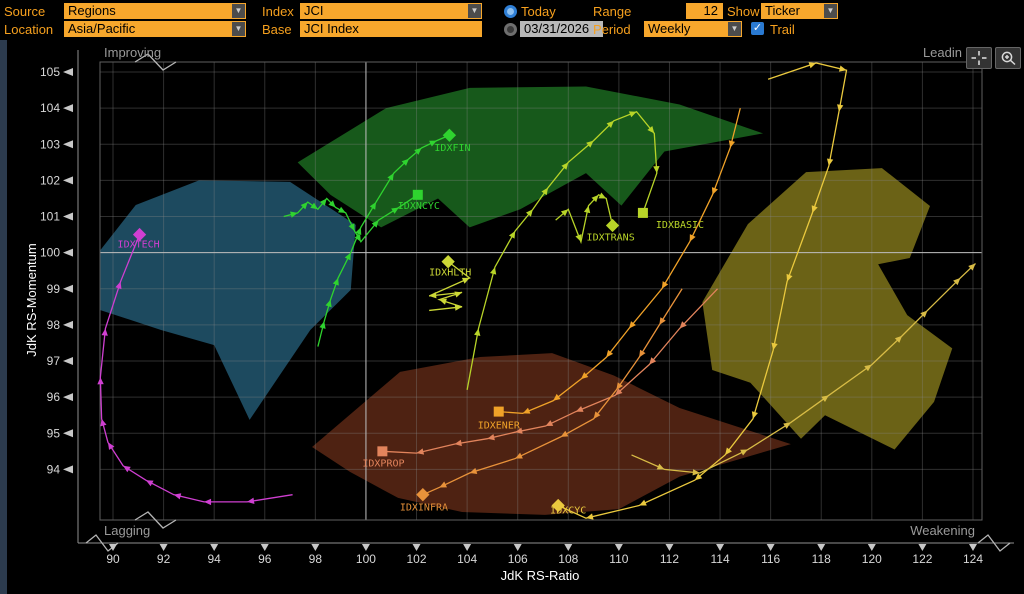 The height and width of the screenshot is (594, 1024). I want to click on ticker-label-IDXENER: IDXENER, so click(499, 426).